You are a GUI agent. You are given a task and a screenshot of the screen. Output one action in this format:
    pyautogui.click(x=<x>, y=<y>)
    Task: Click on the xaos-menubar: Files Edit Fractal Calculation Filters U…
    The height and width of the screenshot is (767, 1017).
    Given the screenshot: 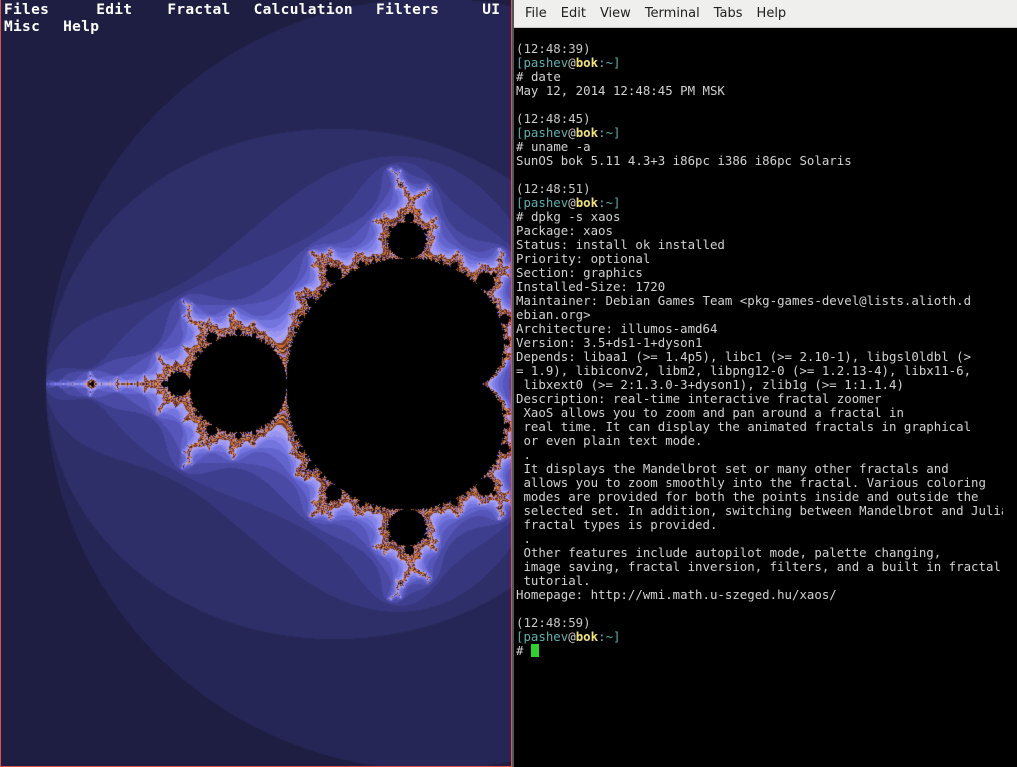 What is the action you would take?
    pyautogui.click(x=256, y=19)
    